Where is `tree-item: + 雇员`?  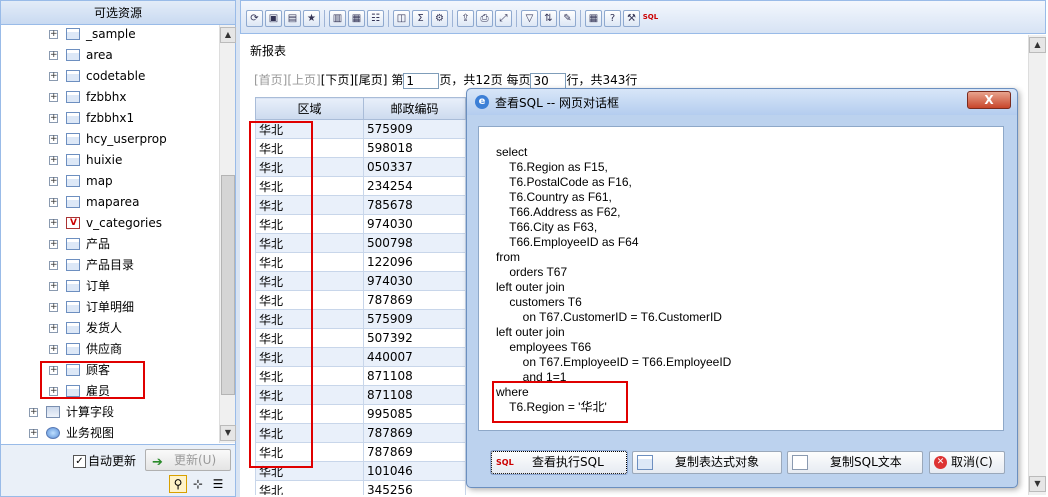 tree-item: + 雇员 is located at coordinates (110, 391).